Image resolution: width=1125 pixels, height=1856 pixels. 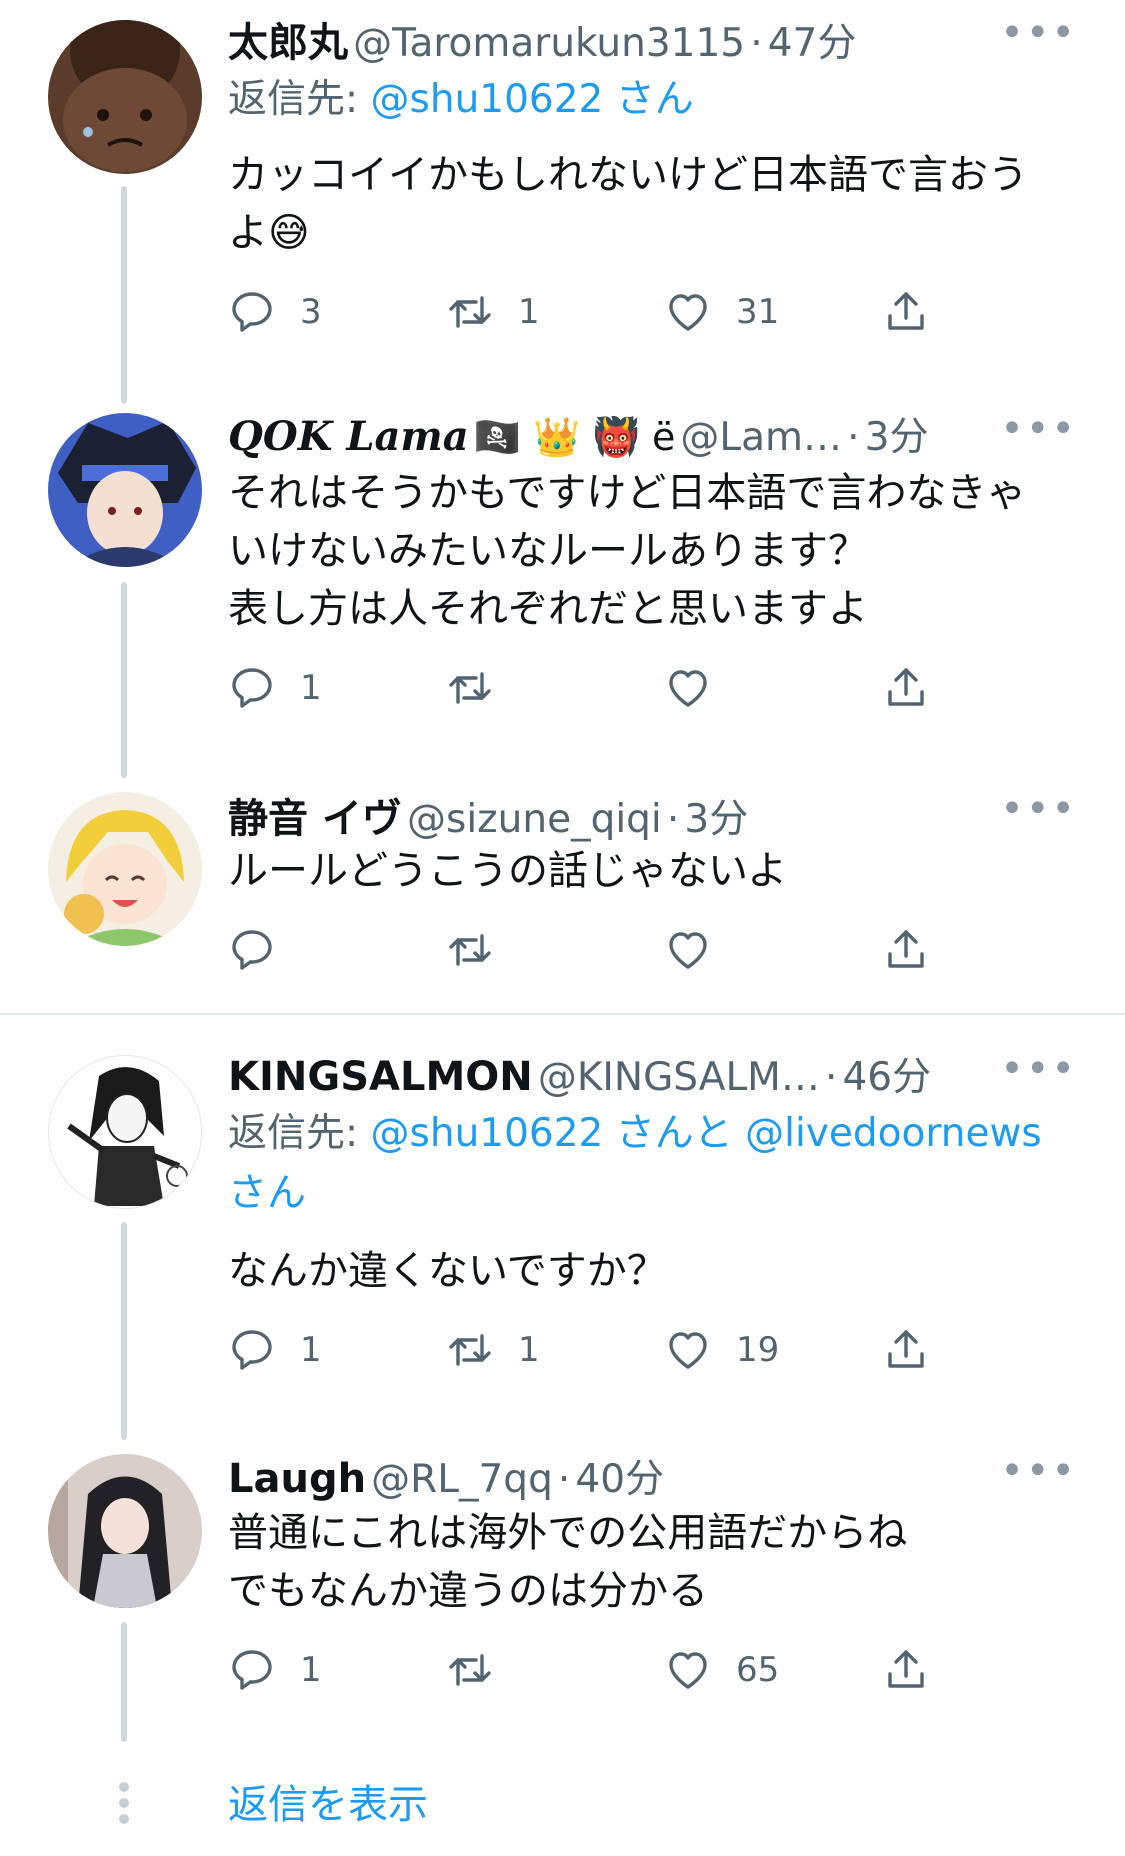 I want to click on tweet-header: KINGSALMON @KINGSALM… · 46分 •••, so click(x=676, y=1076).